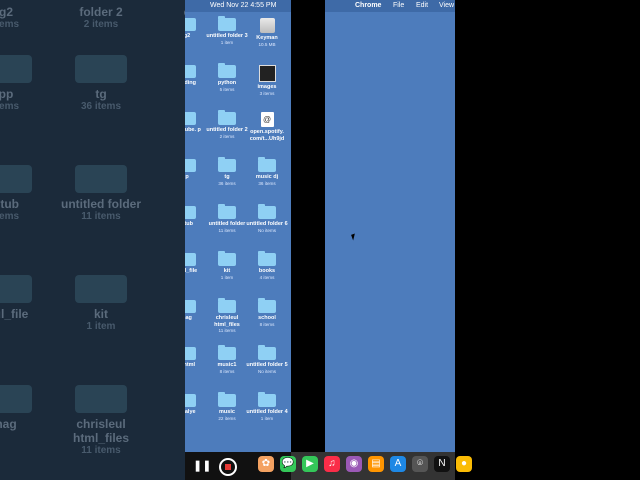 The width and height of the screenshot is (640, 480). I want to click on desktop-item: tg 36 items, so click(227, 171).